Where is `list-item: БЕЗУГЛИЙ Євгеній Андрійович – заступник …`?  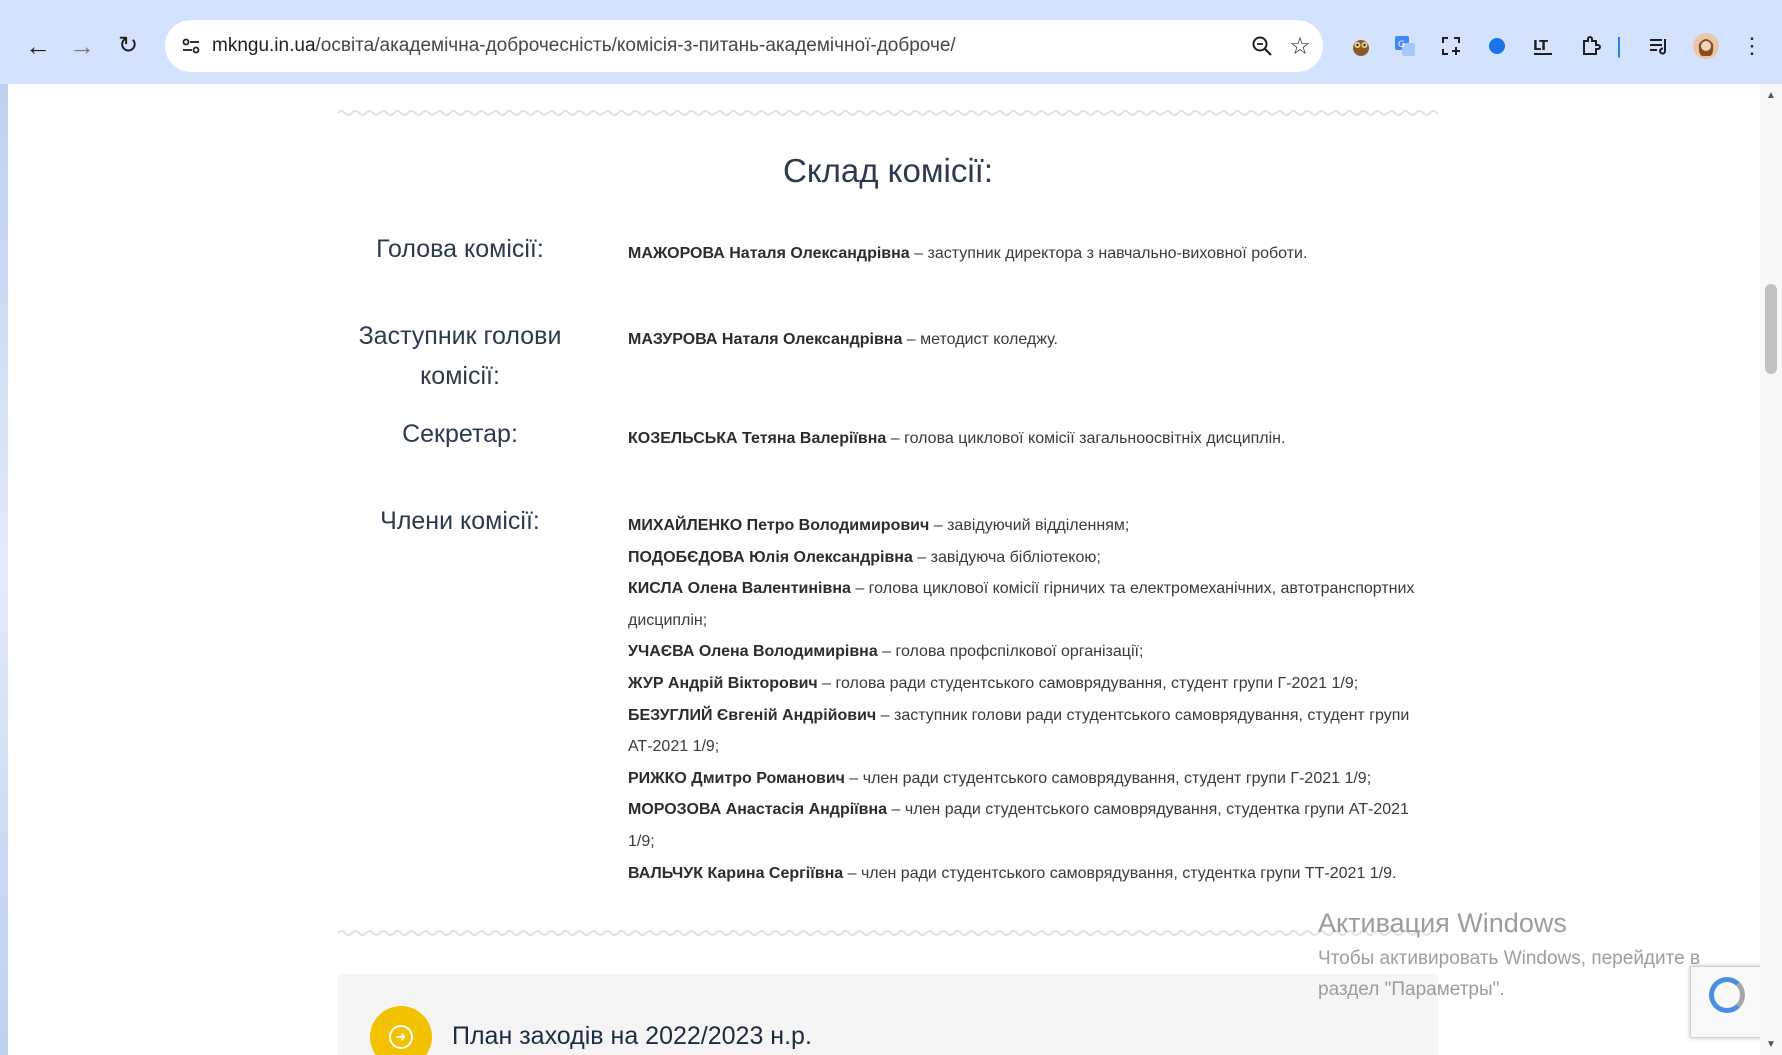 list-item: БЕЗУГЛИЙ Євгеній Андрійович – заступник … is located at coordinates (1028, 731).